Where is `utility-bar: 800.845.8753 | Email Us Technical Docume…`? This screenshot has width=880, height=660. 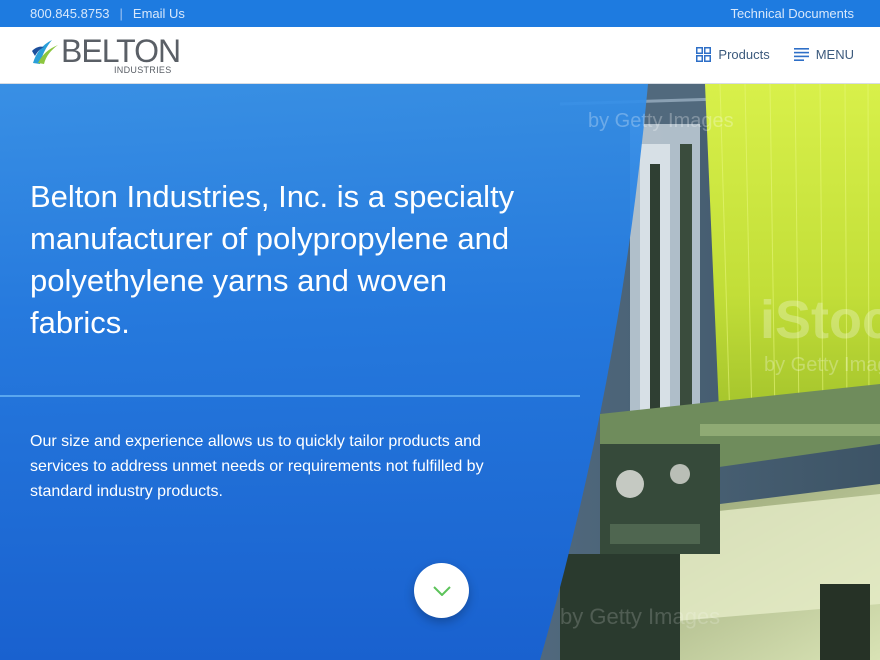 utility-bar: 800.845.8753 | Email Us Technical Docume… is located at coordinates (440, 13).